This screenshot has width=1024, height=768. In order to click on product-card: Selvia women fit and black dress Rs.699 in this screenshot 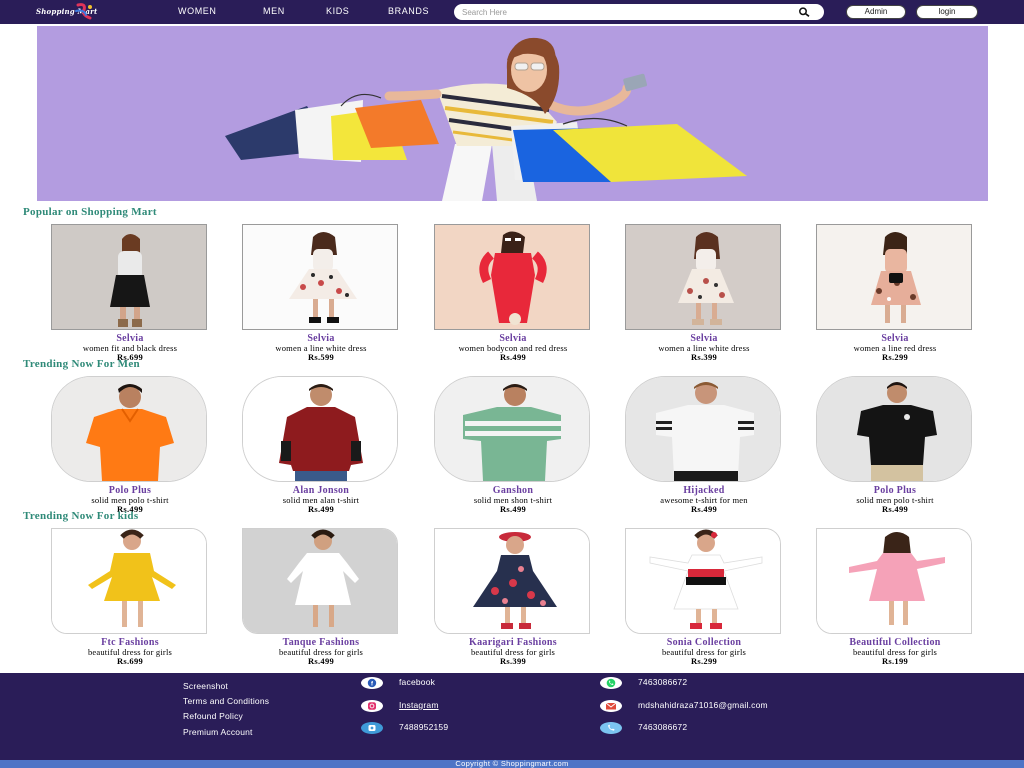, I will do `click(130, 293)`.